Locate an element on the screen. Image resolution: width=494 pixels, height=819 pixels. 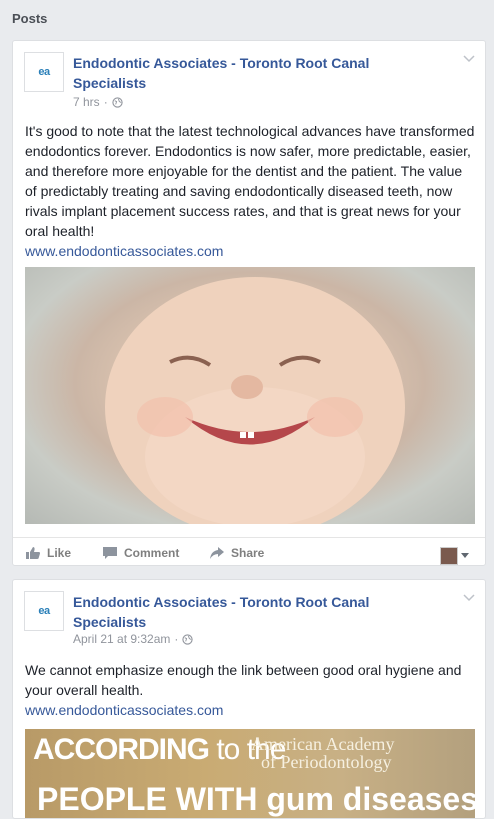
comment-icon is located at coordinates (110, 553).